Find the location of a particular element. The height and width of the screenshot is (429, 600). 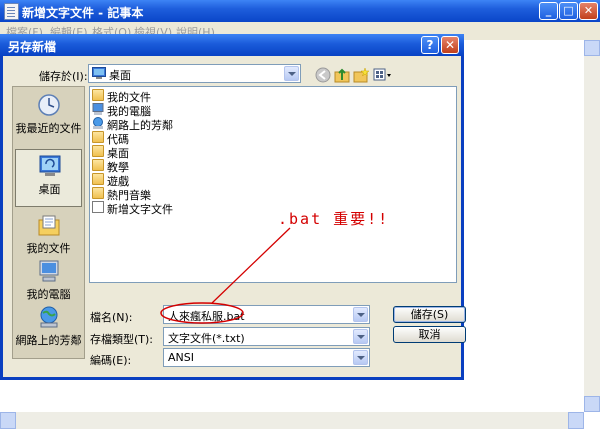

filename-highlight-ellipse is located at coordinates (202, 313).